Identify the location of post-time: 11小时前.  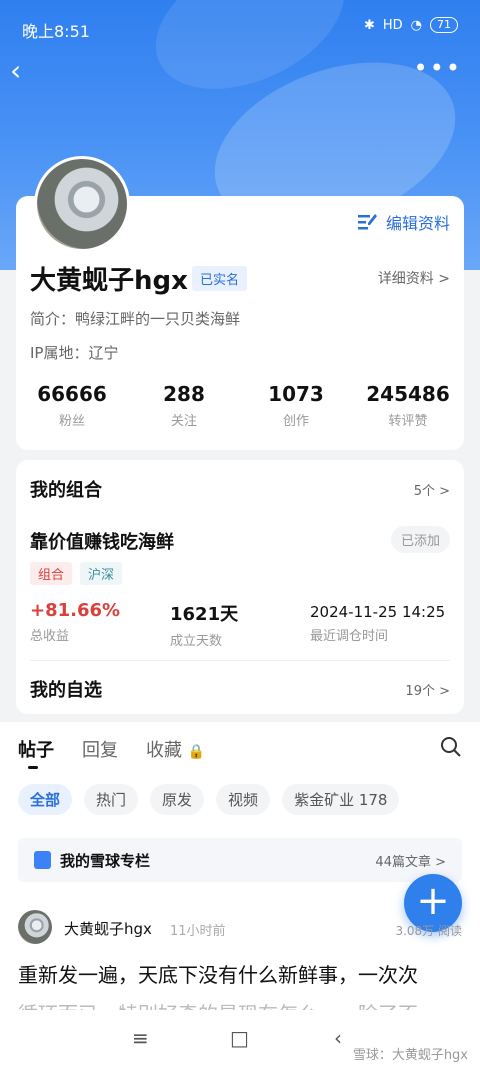
(198, 931).